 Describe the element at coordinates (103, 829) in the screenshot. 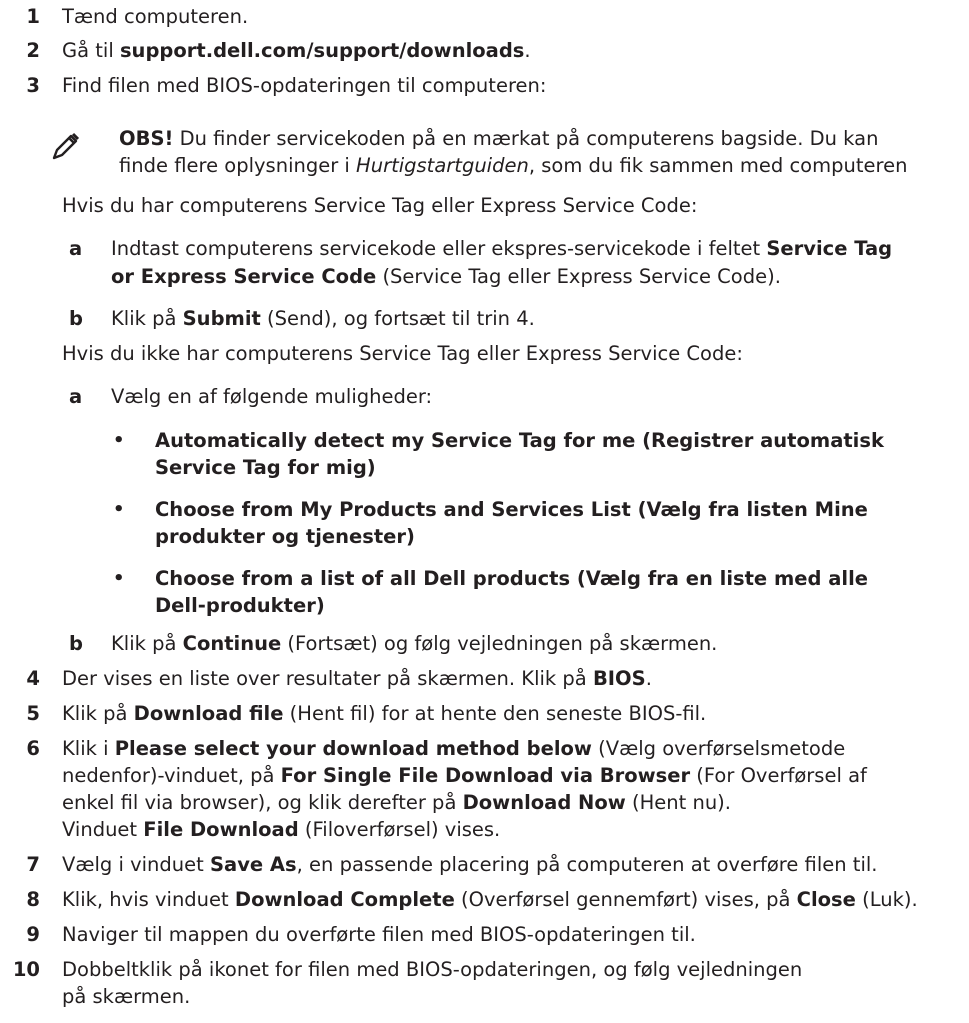

I see `text-run: Vinduet` at that location.